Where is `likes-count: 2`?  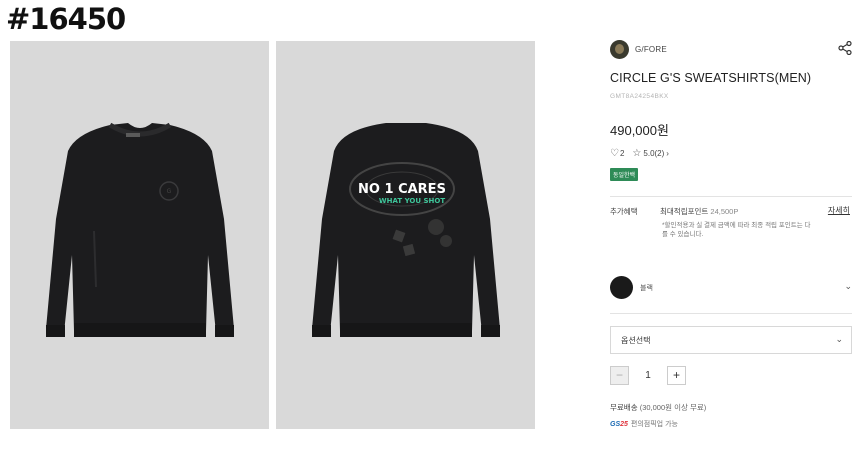 likes-count: 2 is located at coordinates (622, 153).